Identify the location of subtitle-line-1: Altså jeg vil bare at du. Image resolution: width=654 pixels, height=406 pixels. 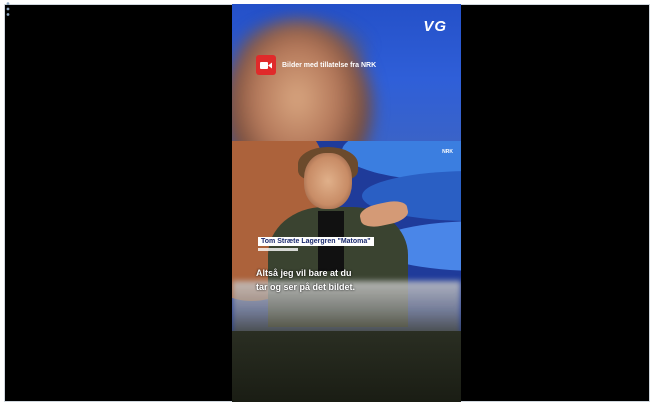
(304, 273).